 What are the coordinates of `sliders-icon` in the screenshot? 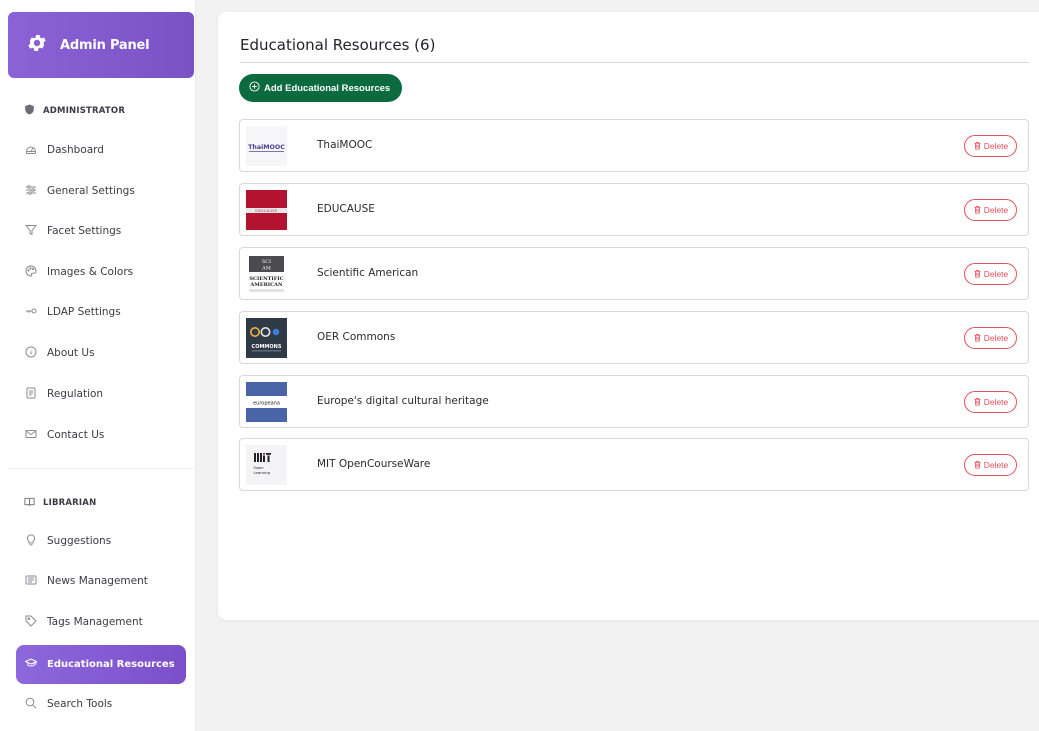 It's located at (36, 191).